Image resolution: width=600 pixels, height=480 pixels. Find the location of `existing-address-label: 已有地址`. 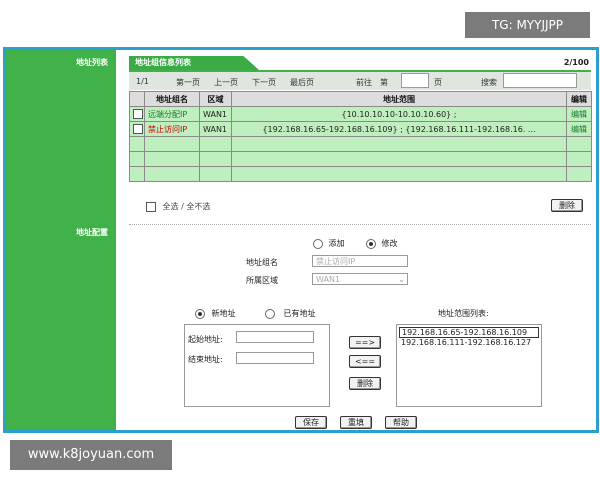

existing-address-label: 已有地址 is located at coordinates (299, 313).